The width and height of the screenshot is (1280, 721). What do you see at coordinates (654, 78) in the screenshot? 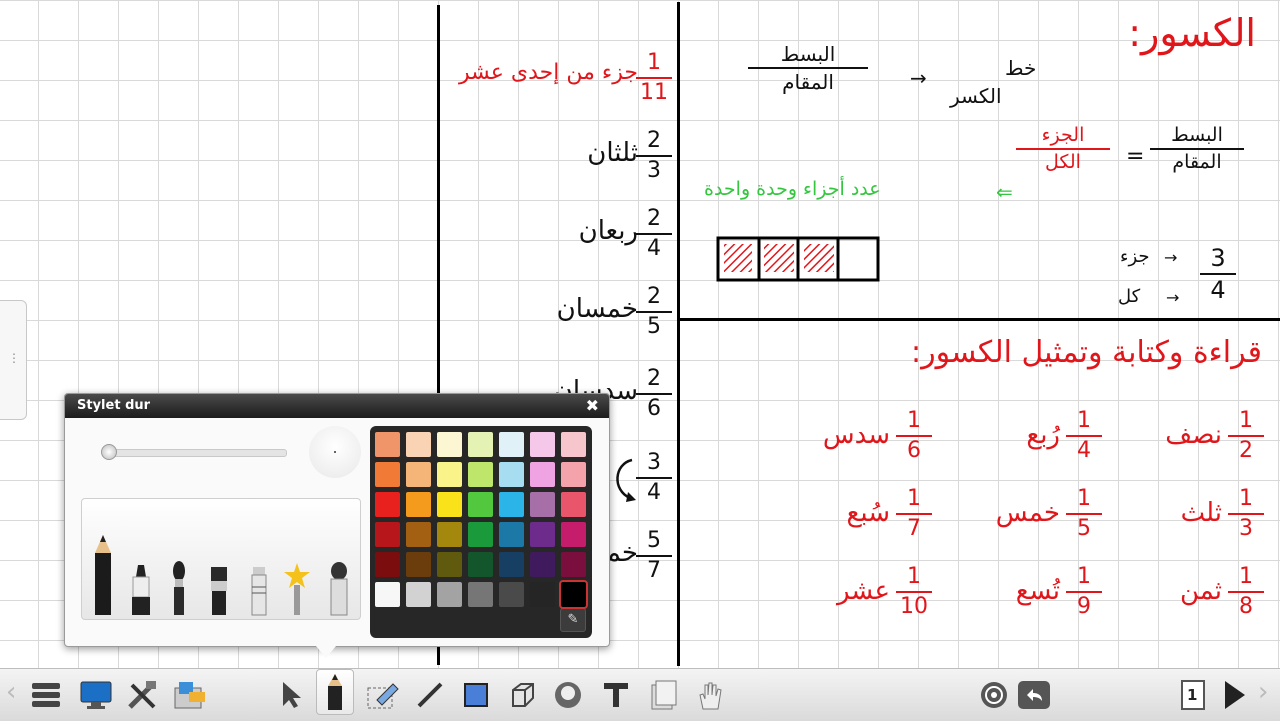
I see `middle-fraction: 1 11` at bounding box center [654, 78].